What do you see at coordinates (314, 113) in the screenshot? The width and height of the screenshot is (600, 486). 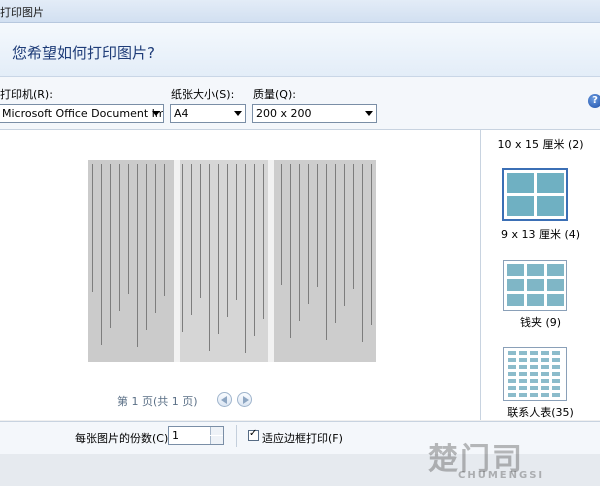 I see `quality-select: 200 x 200` at bounding box center [314, 113].